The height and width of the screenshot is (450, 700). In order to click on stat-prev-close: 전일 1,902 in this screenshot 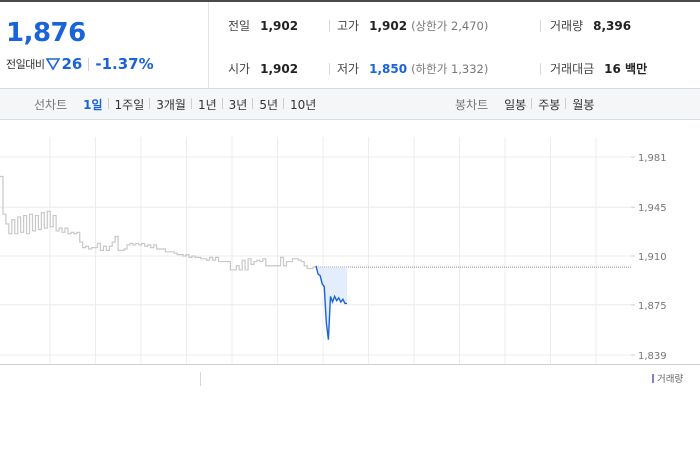, I will do `click(263, 25)`.